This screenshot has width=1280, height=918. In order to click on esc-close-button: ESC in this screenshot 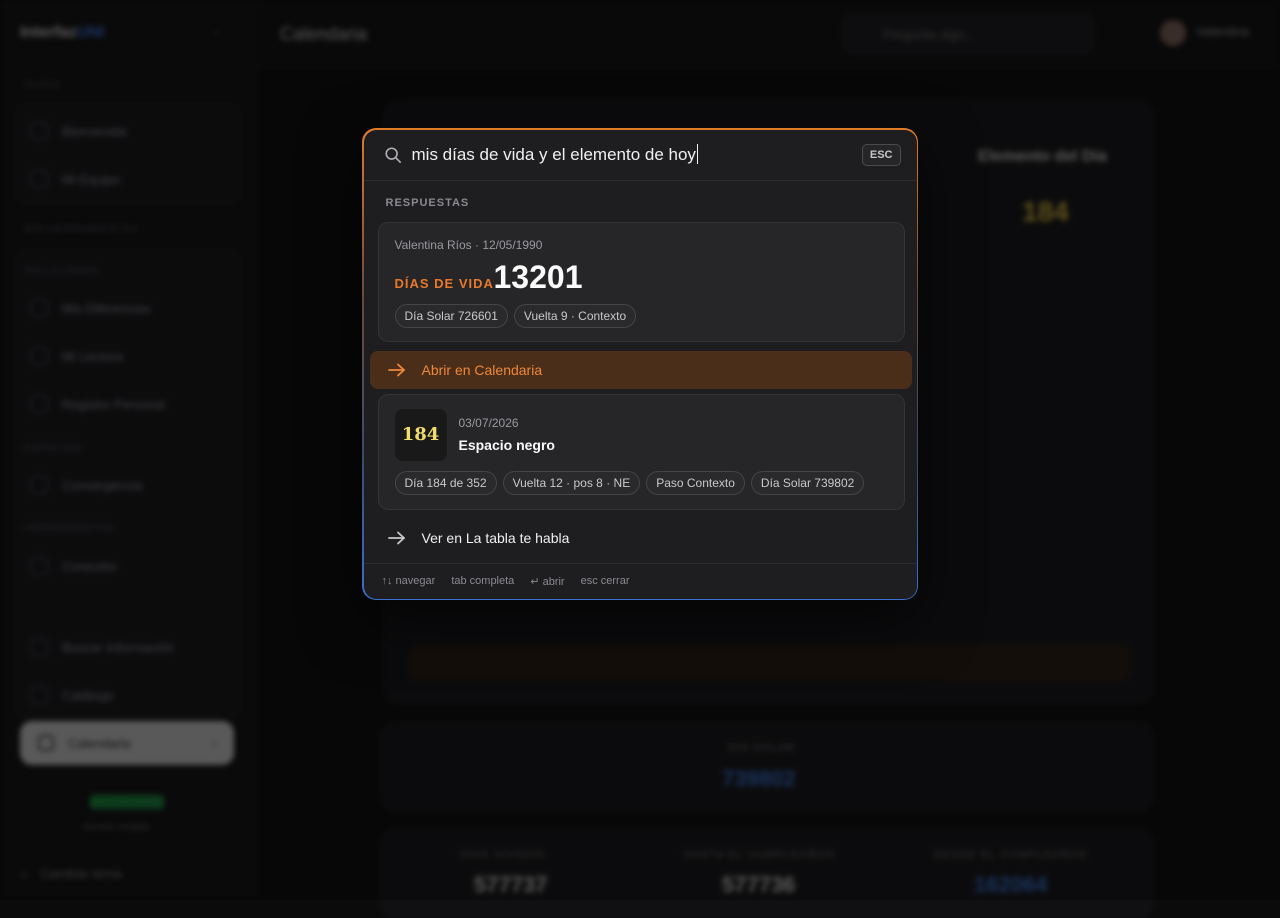, I will do `click(881, 154)`.